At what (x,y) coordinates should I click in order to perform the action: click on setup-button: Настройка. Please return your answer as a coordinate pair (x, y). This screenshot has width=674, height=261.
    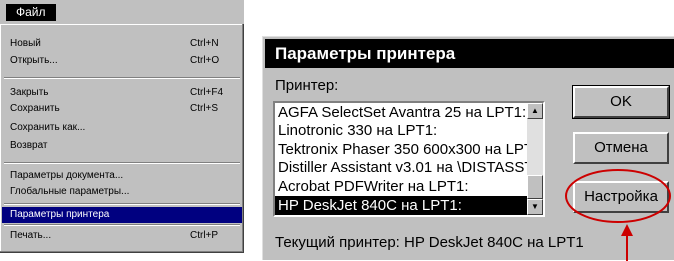
    Looking at the image, I should click on (621, 197).